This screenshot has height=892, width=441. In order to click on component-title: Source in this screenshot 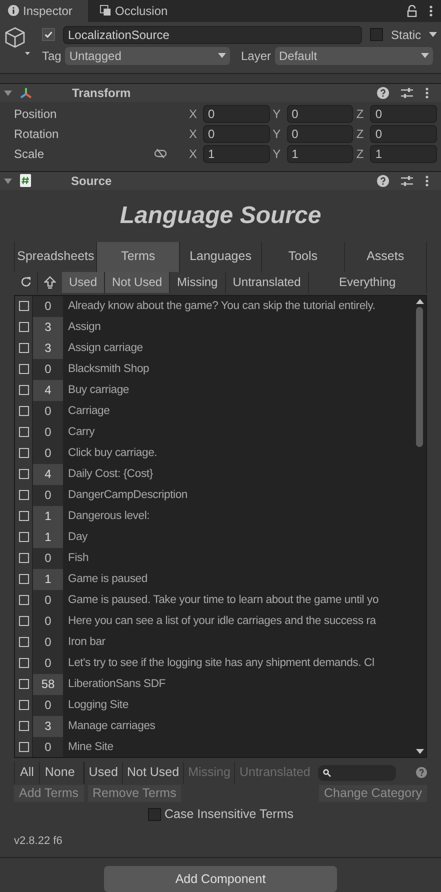, I will do `click(91, 181)`.